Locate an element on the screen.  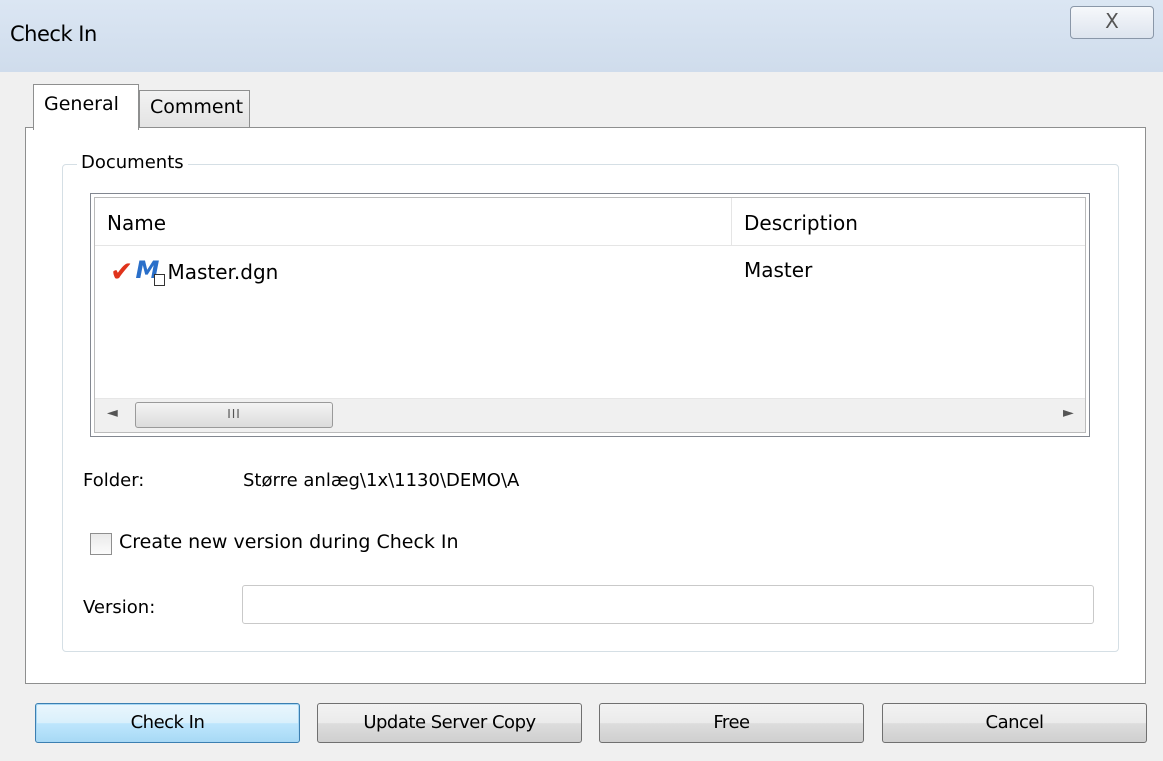
title-bar: Check In X is located at coordinates (581, 36).